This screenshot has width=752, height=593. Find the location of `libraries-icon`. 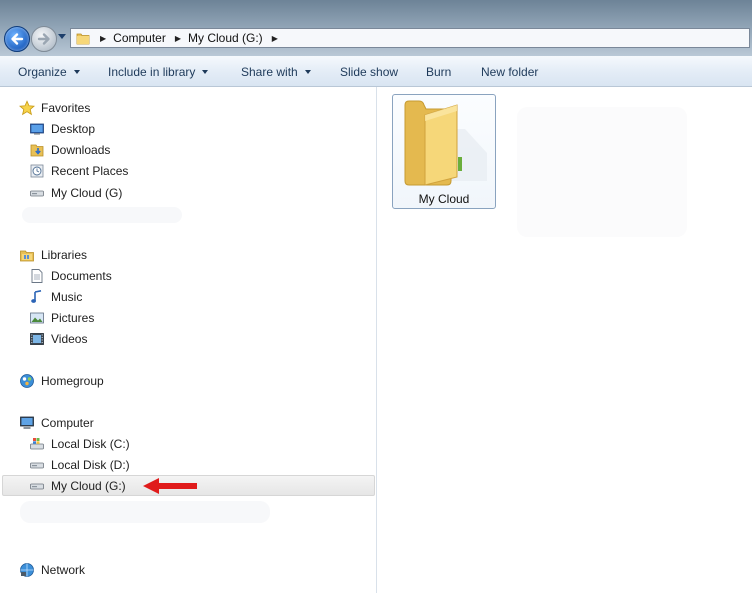

libraries-icon is located at coordinates (27, 255).